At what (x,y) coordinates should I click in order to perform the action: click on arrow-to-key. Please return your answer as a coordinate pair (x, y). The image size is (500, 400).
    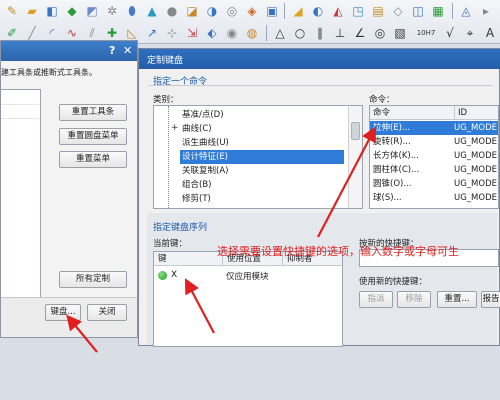
    Looking at the image, I should click on (199, 306).